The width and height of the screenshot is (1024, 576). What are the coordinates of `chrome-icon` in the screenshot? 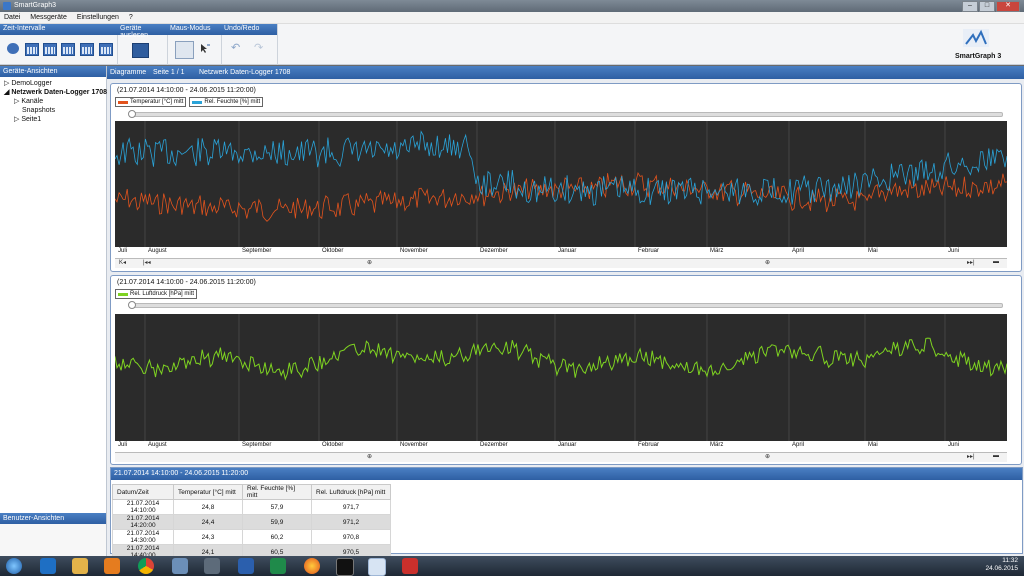 It's located at (146, 566).